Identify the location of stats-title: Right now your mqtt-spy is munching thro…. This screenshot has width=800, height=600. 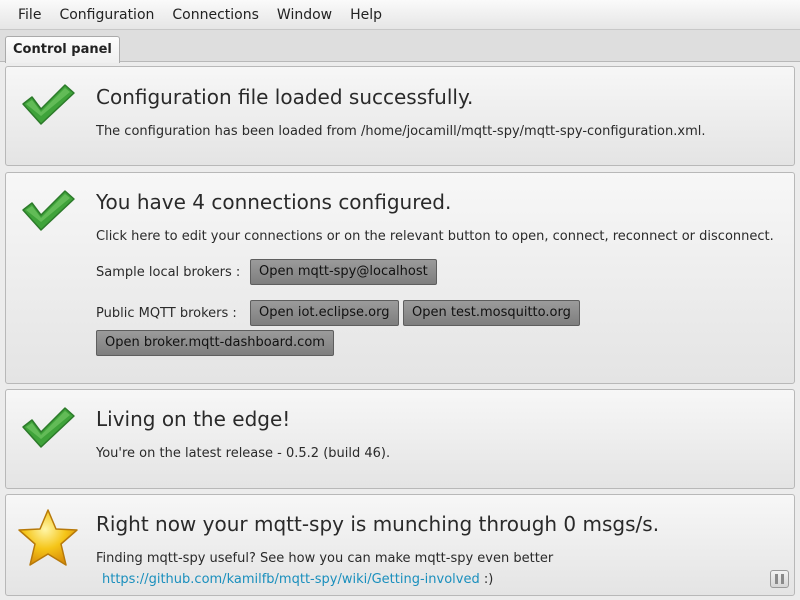
(378, 524).